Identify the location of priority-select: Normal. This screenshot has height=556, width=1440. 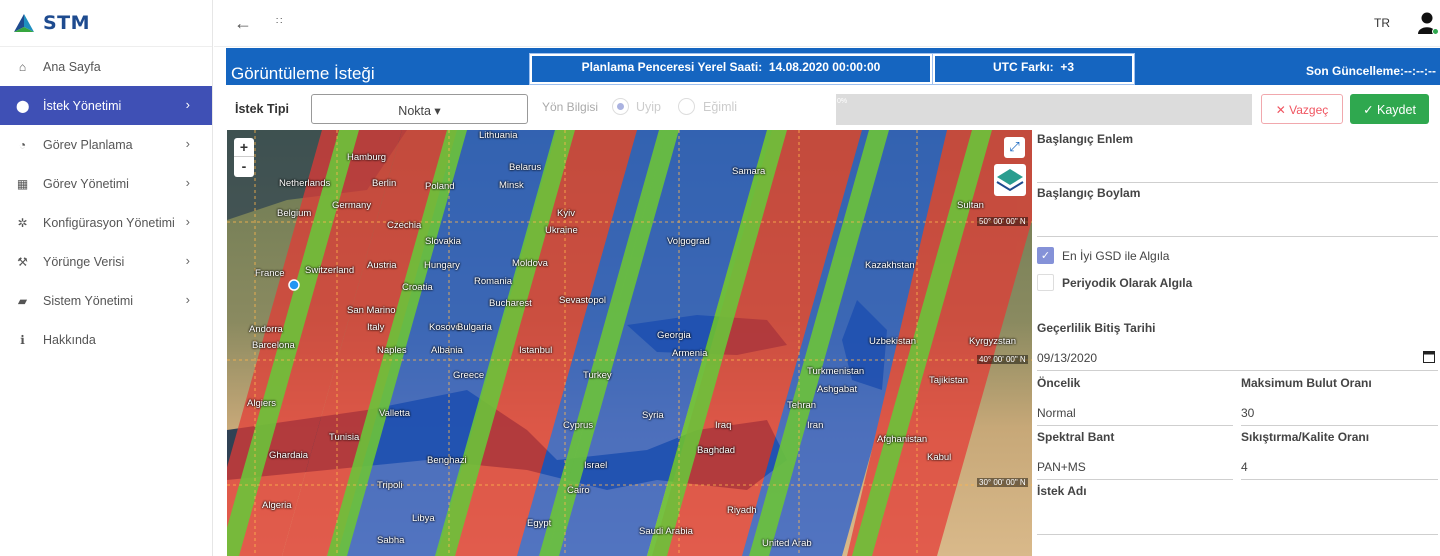
(1056, 413).